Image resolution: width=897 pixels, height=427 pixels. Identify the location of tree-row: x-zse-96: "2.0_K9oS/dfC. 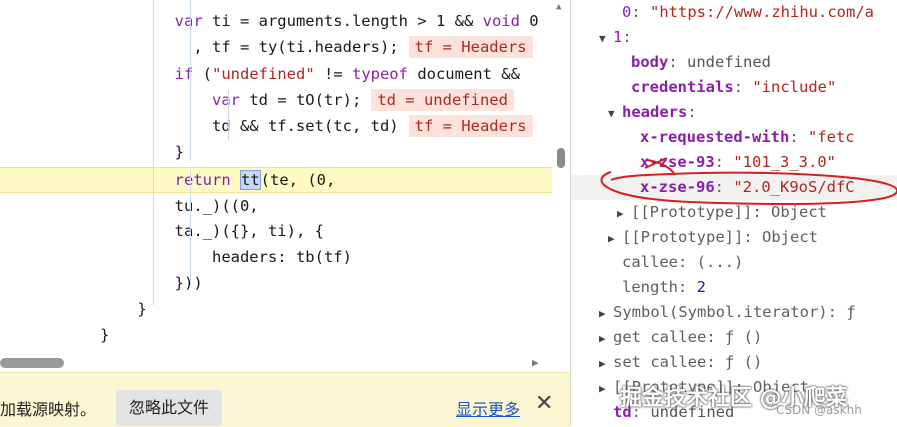
(734, 187).